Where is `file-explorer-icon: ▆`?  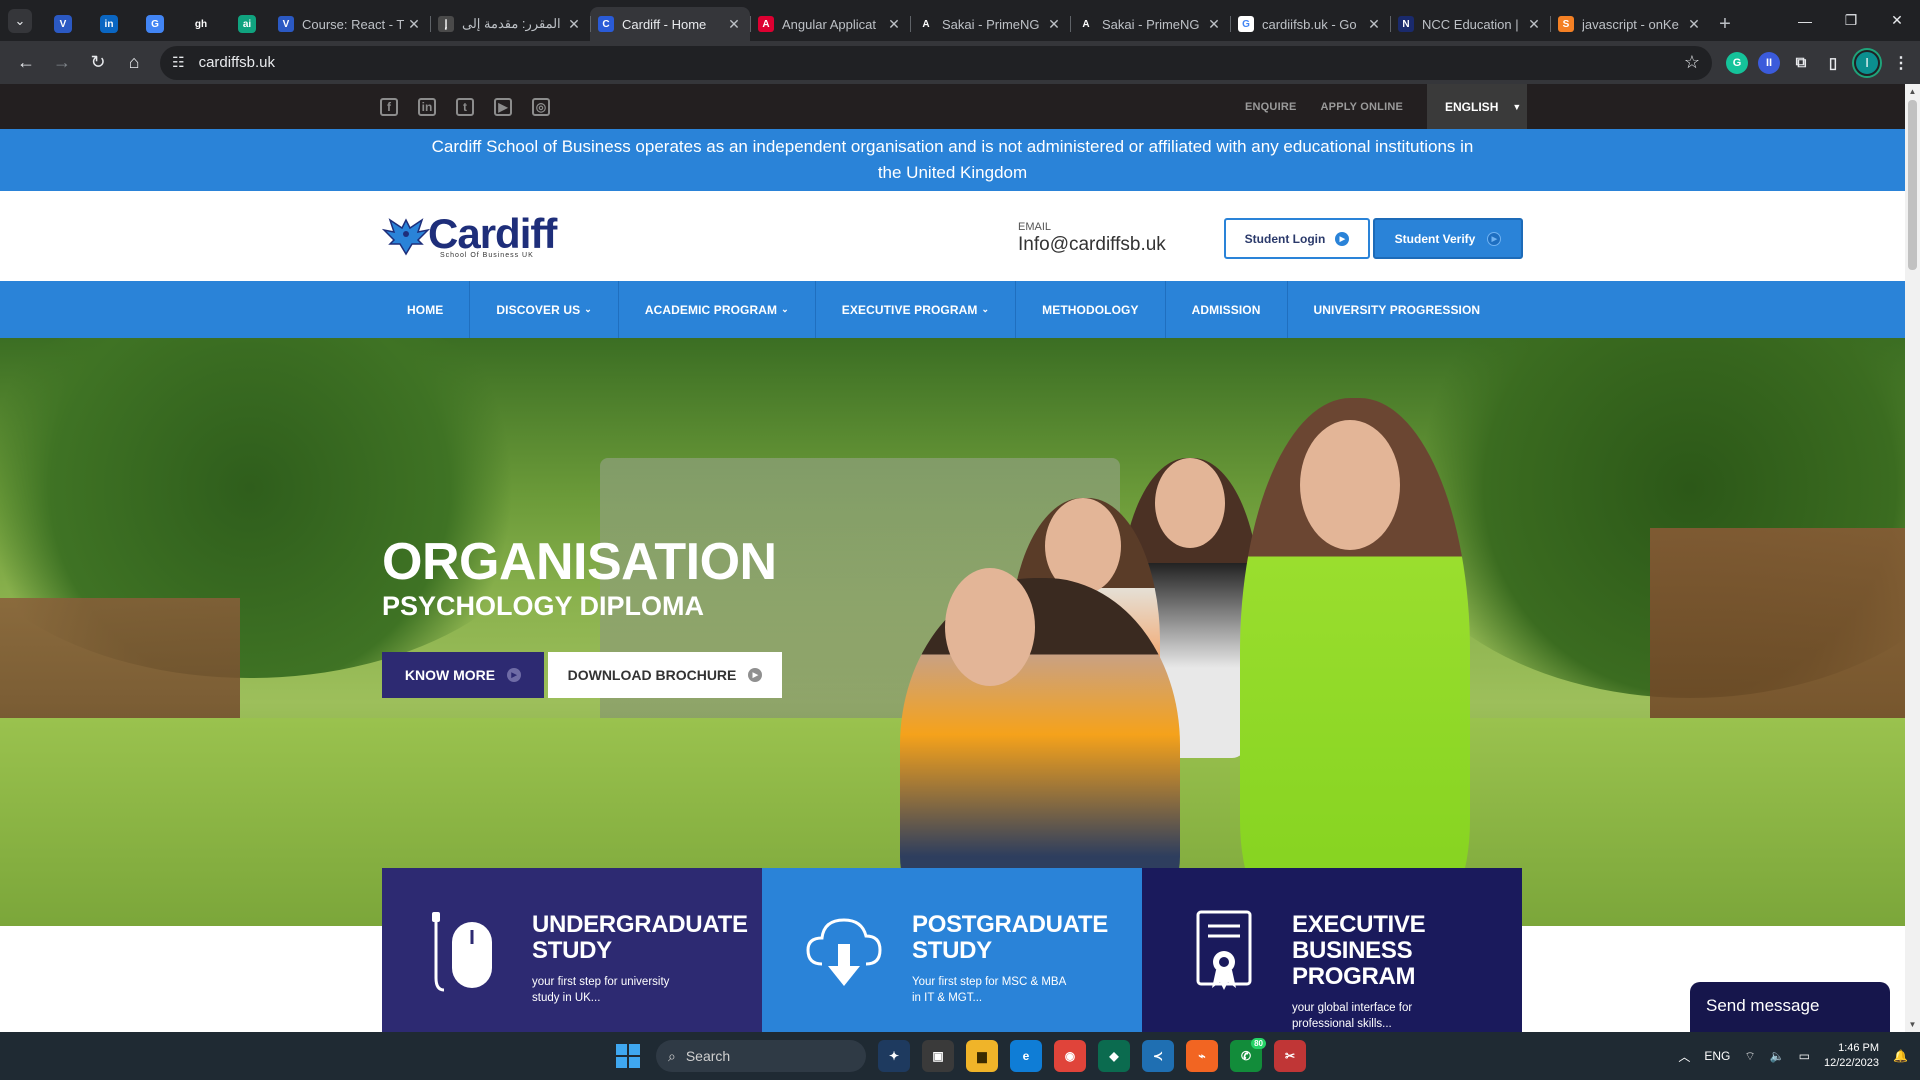 file-explorer-icon: ▆ is located at coordinates (982, 1056).